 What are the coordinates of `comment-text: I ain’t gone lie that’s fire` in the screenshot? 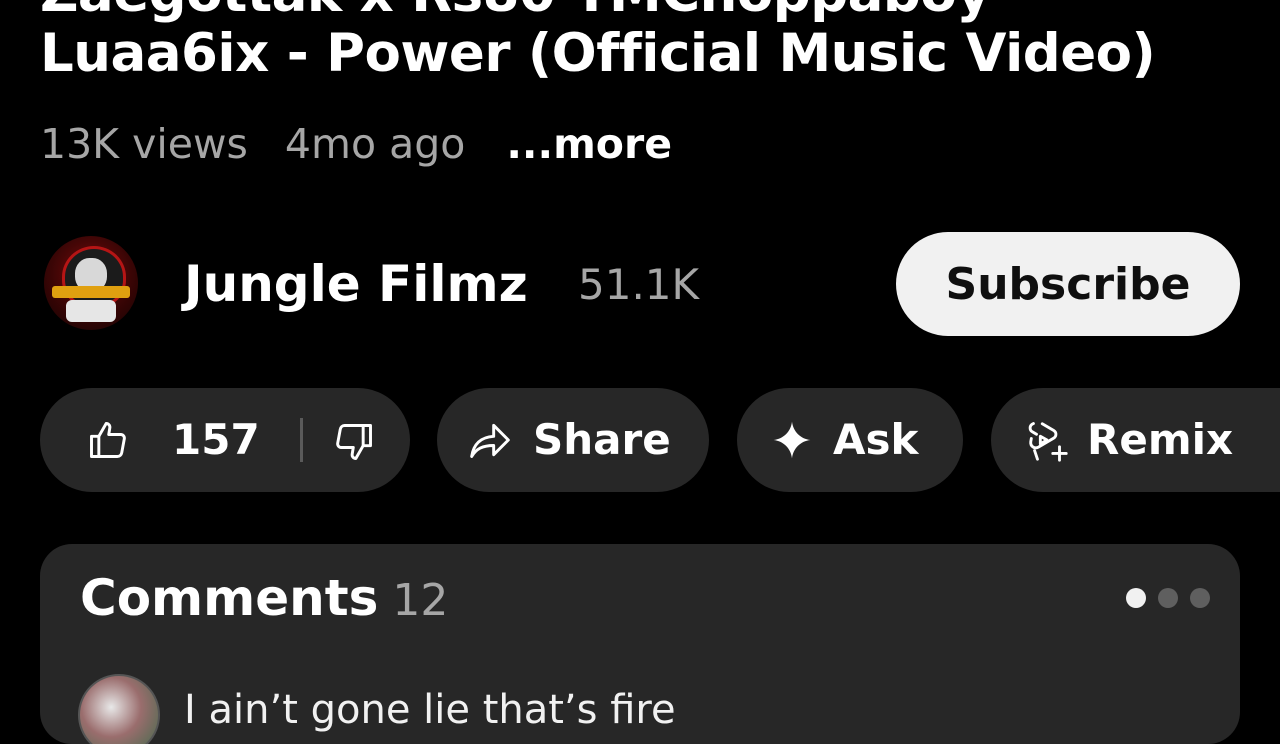 It's located at (430, 710).